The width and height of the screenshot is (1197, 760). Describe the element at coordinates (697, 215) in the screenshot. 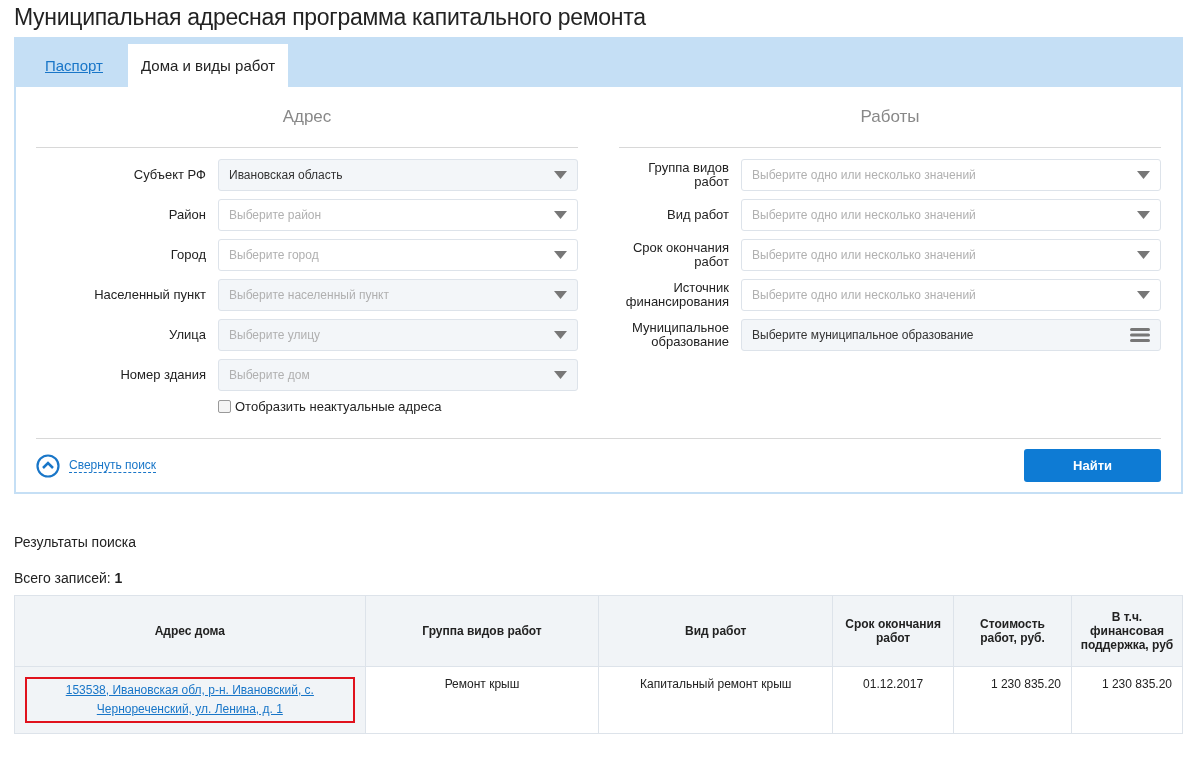

I see `field-label: Вид работ` at that location.